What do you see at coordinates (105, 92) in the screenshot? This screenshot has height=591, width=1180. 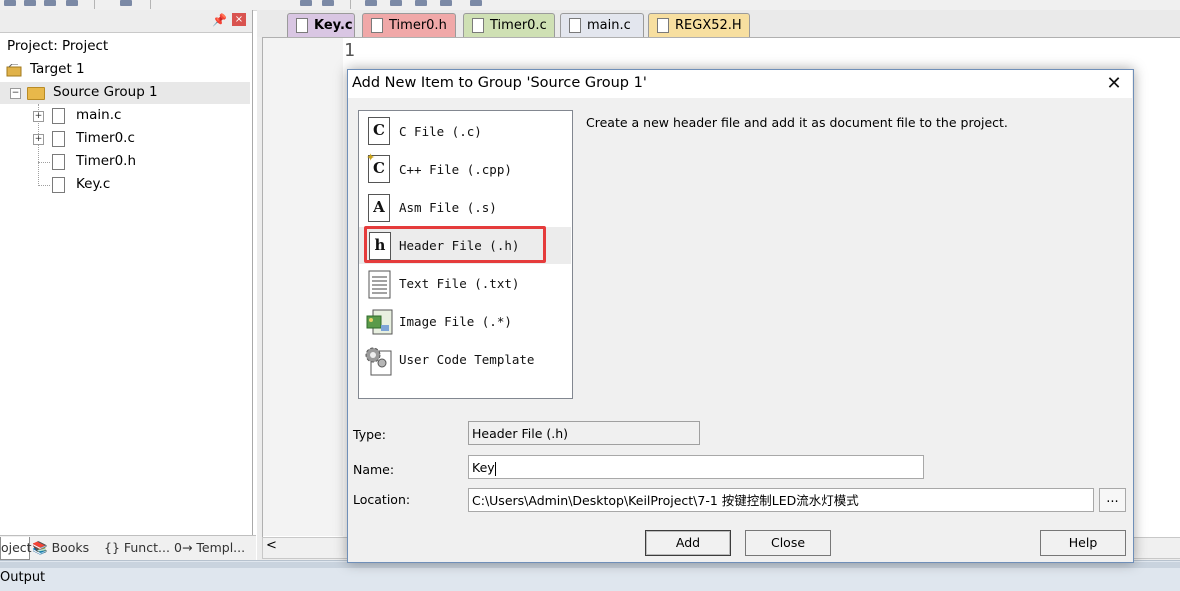 I see `tree-group: Source Group 1` at bounding box center [105, 92].